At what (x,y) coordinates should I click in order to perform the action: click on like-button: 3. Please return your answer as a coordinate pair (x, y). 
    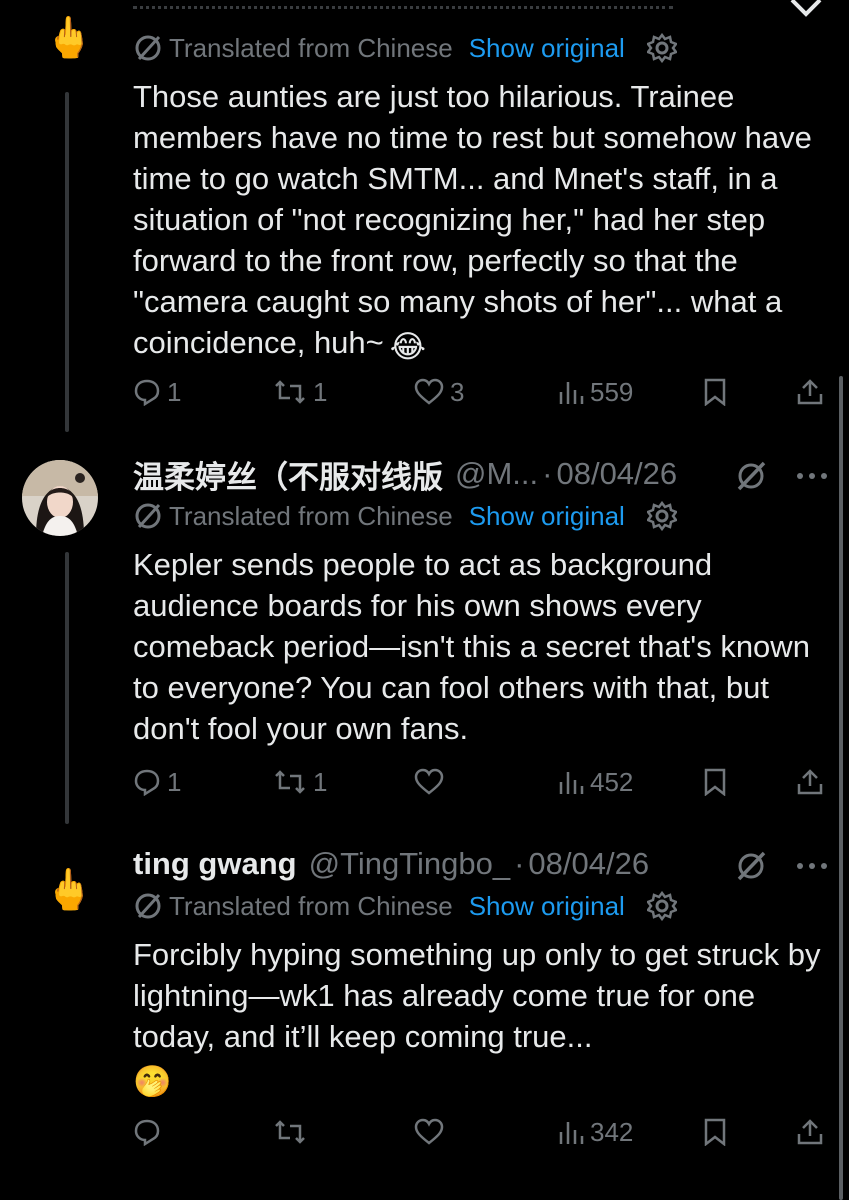
    Looking at the image, I should click on (439, 392).